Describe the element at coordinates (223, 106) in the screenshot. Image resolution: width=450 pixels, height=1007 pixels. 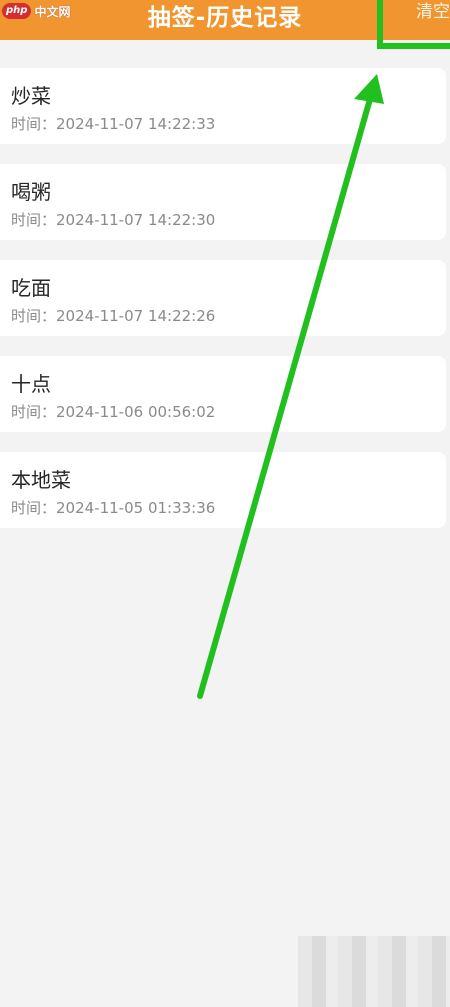
I see `history-item: 炒菜 时间：2024-11-07 14:22:33` at that location.